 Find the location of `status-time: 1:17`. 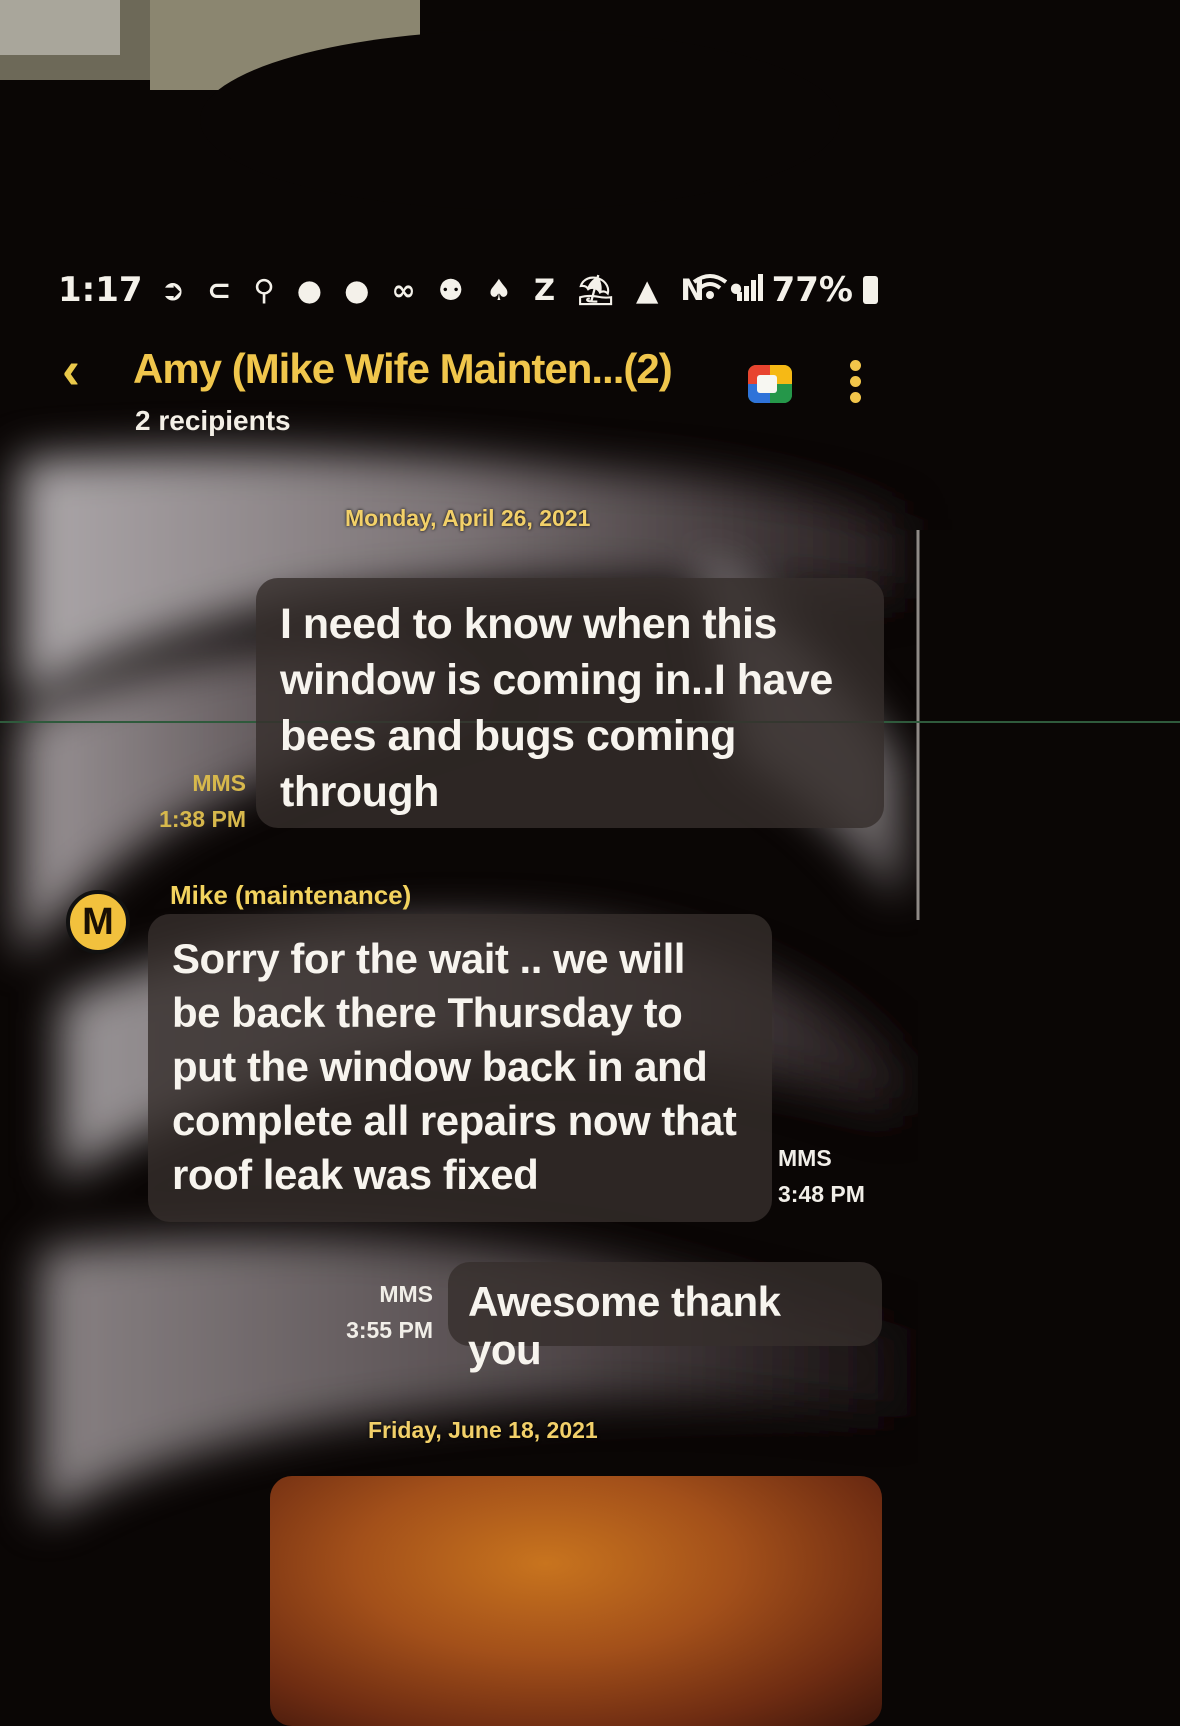

status-time: 1:17 is located at coordinates (100, 290).